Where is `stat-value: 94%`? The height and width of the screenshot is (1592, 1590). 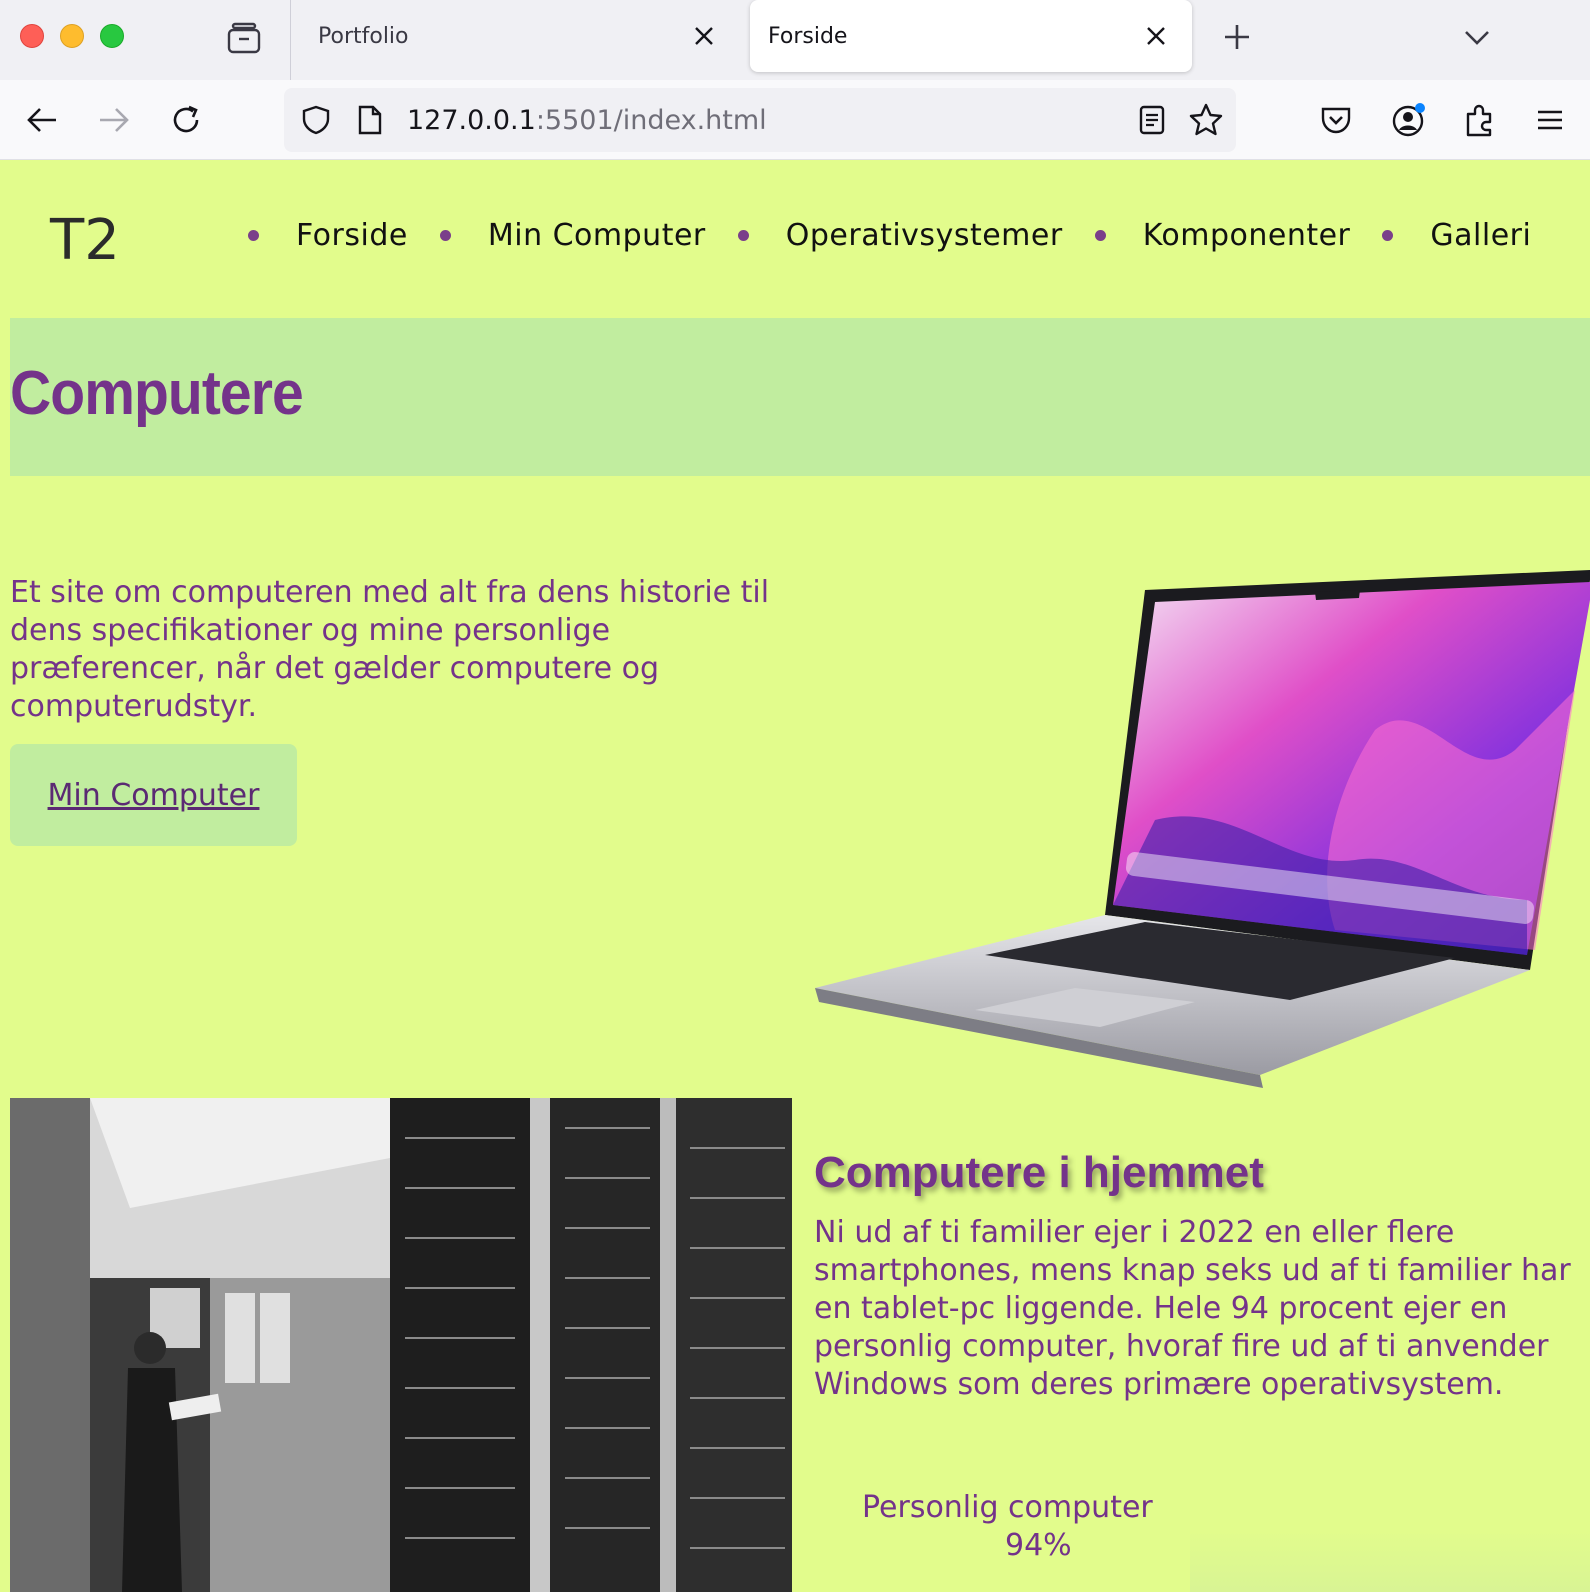 stat-value: 94% is located at coordinates (1038, 1545).